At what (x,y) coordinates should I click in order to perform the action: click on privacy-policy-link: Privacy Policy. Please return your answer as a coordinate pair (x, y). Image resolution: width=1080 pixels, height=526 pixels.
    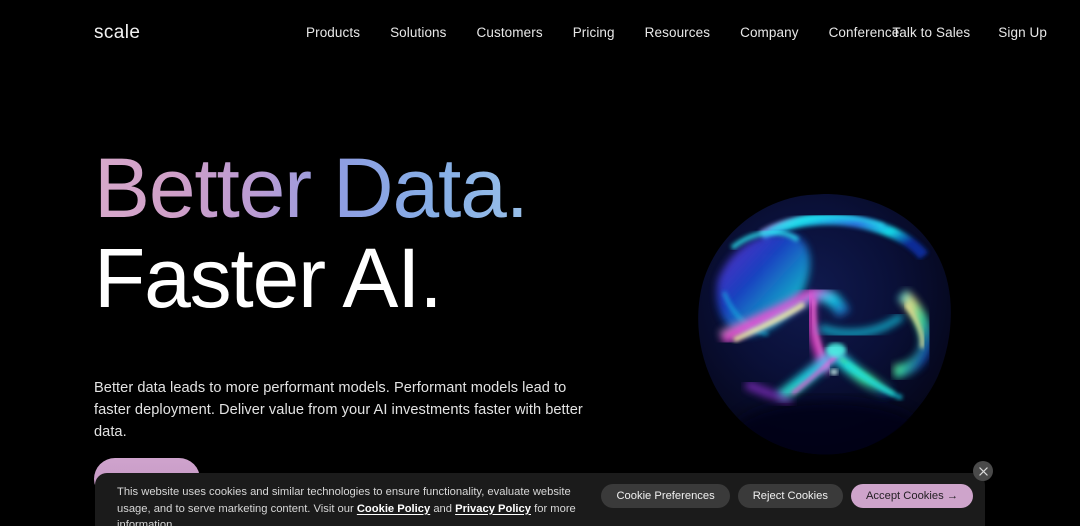
    Looking at the image, I should click on (493, 509).